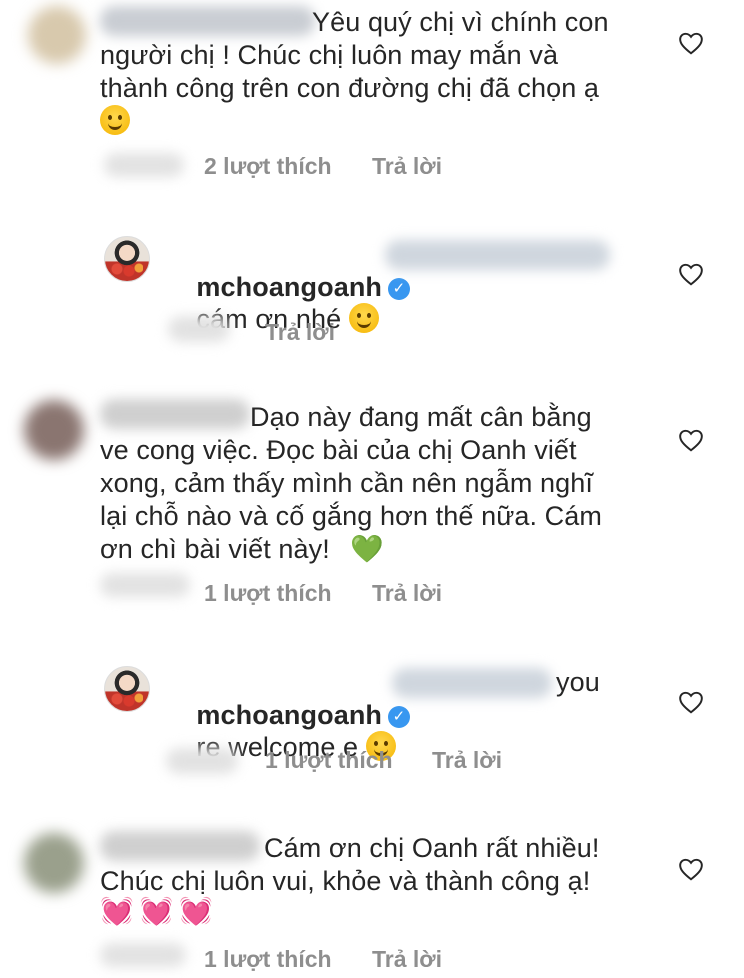 Image resolution: width=744 pixels, height=978 pixels. I want to click on smile-emoji, so click(115, 121).